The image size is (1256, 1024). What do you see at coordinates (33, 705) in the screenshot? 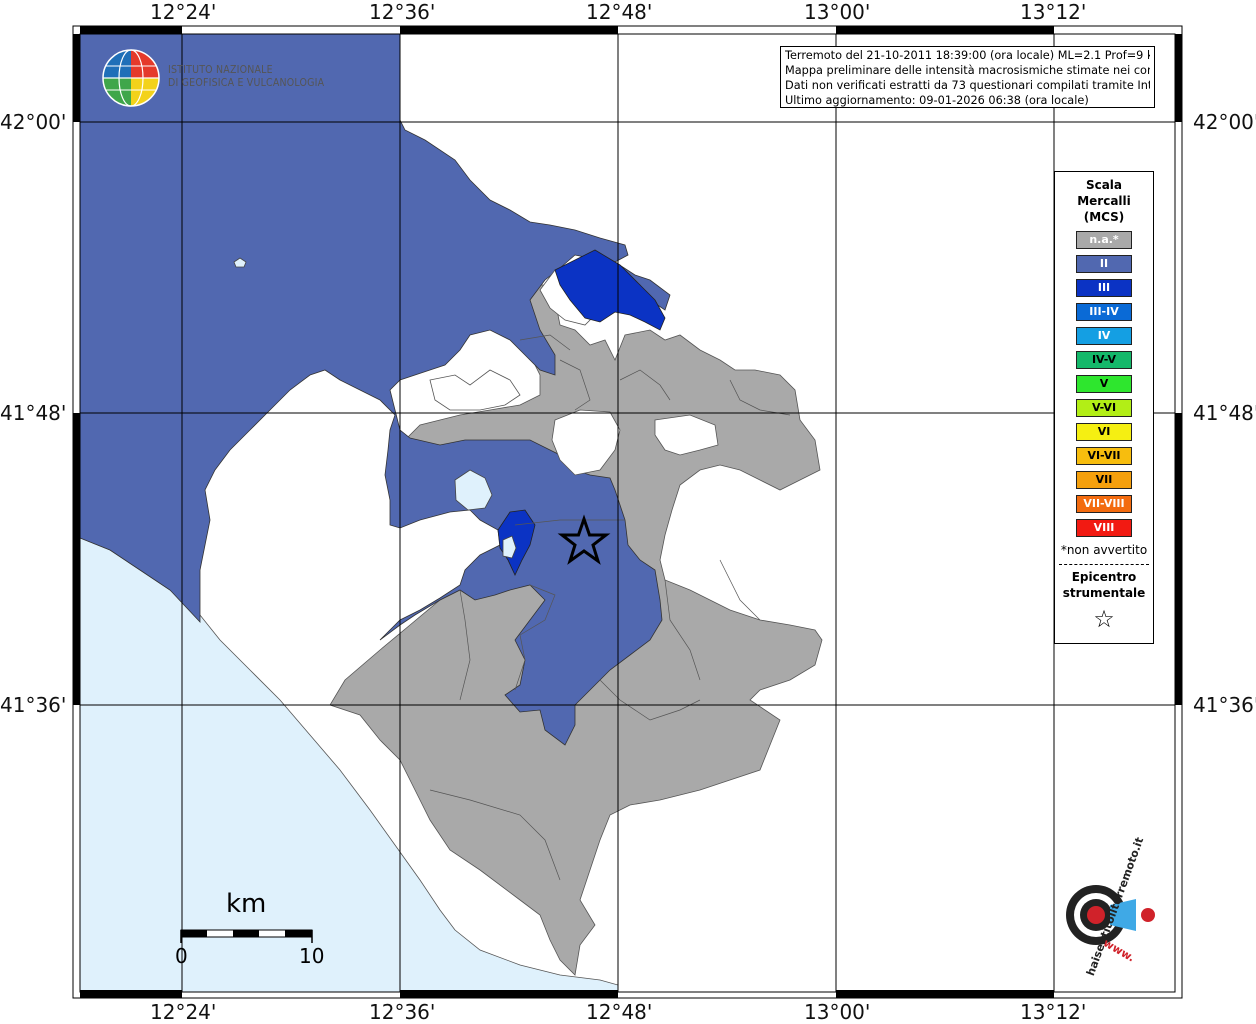
I see `left-lat-3: 41°36'` at bounding box center [33, 705].